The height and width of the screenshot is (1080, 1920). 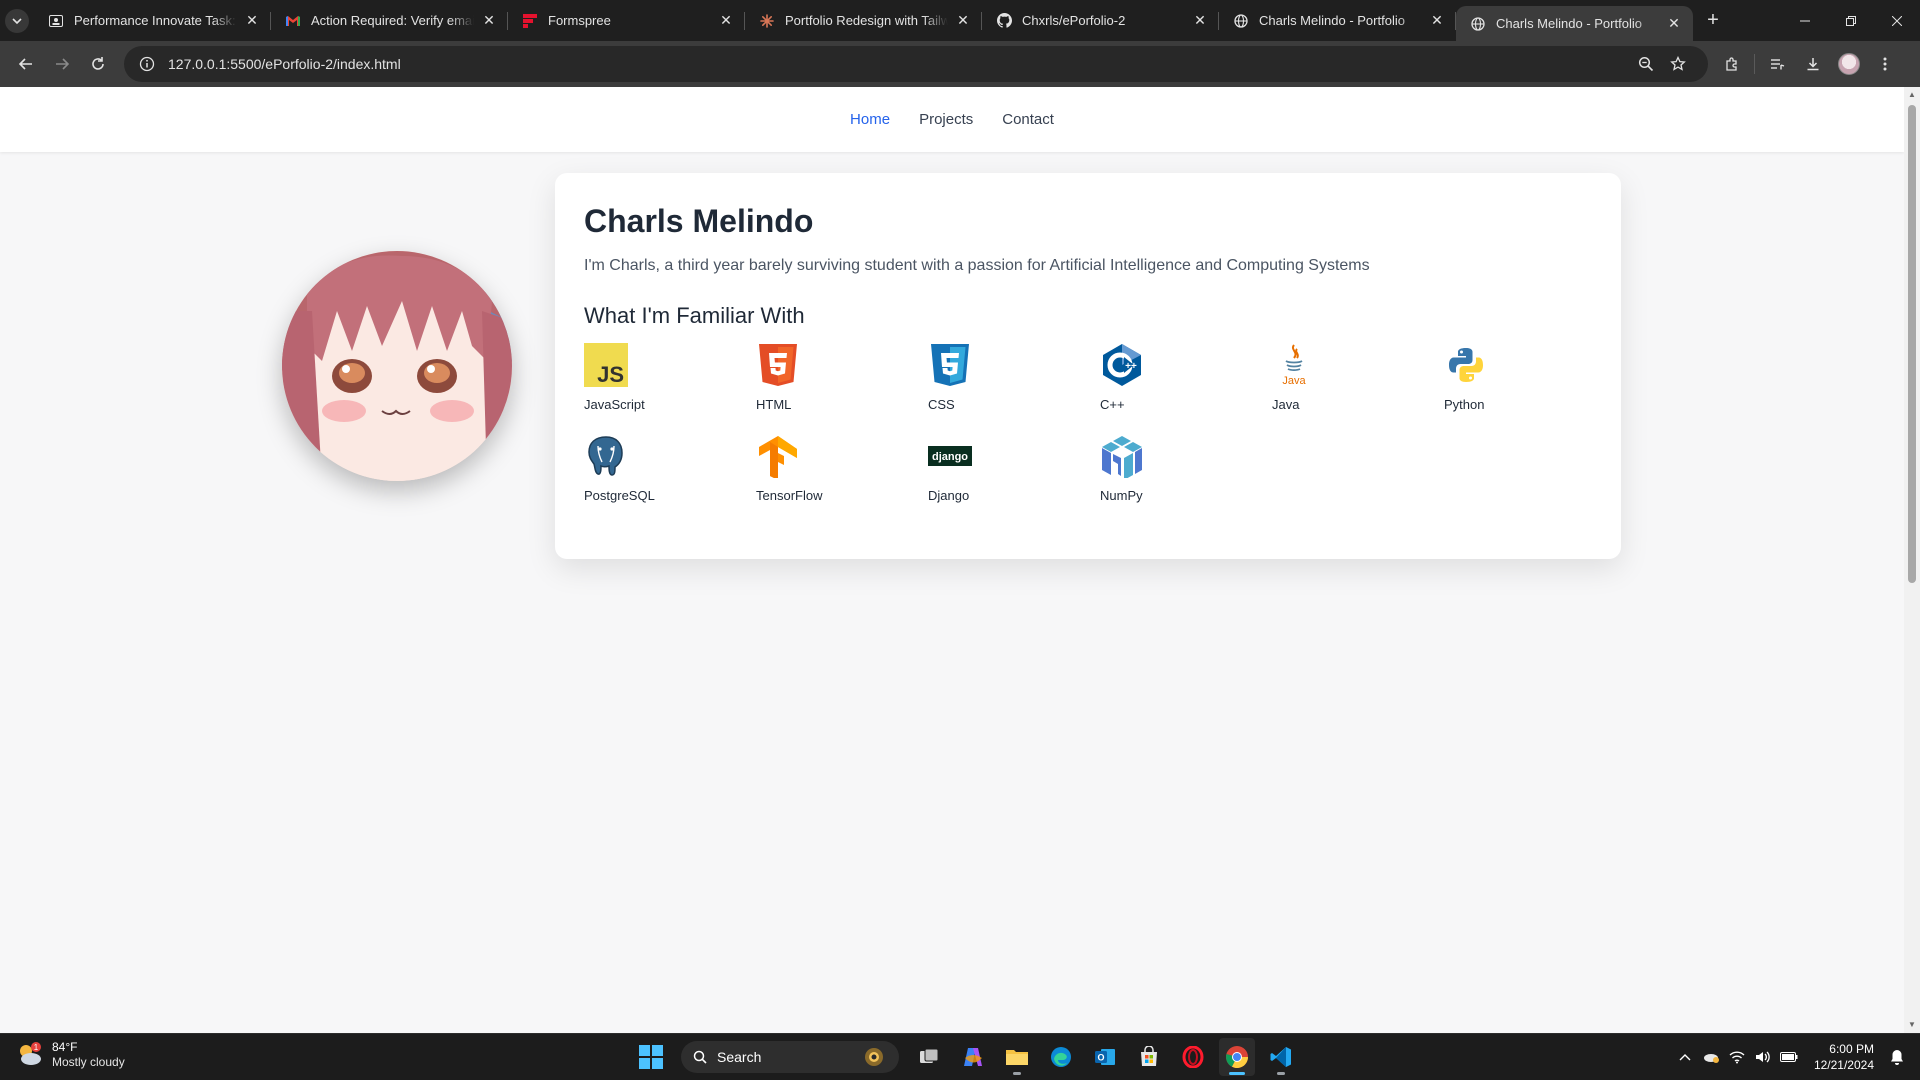 I want to click on task-view-icon, so click(x=929, y=1057).